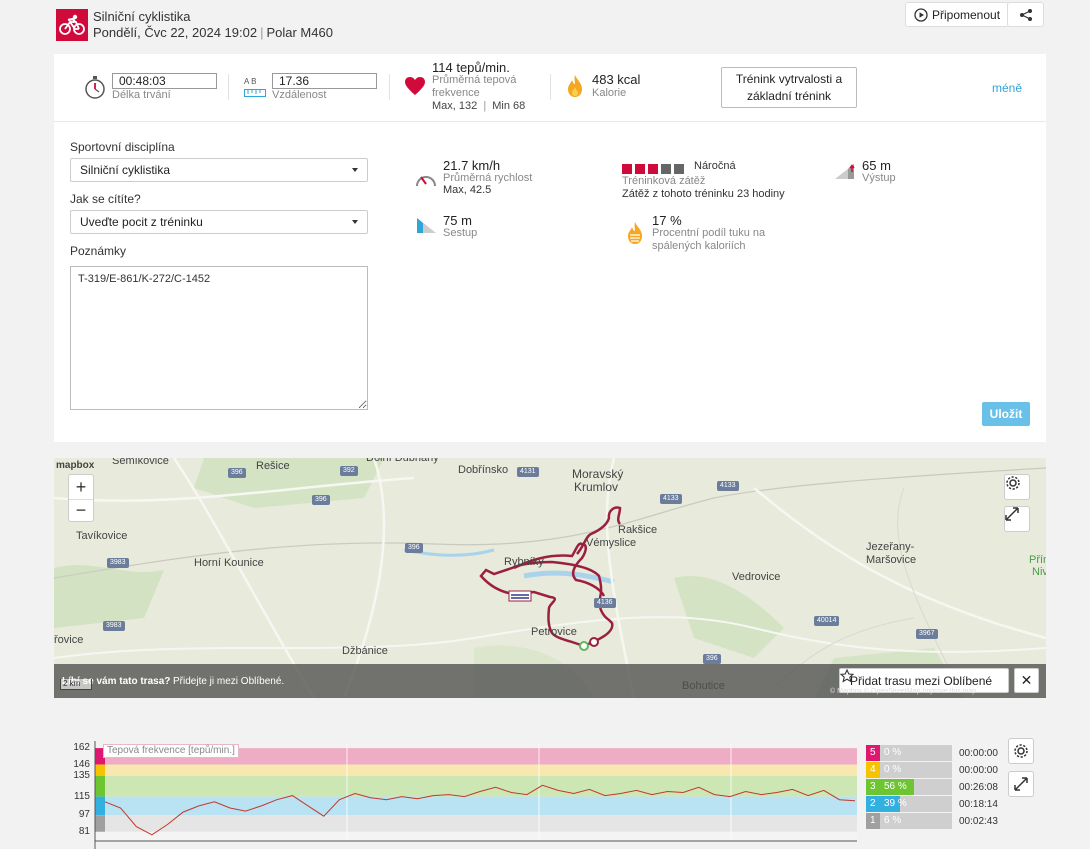 The height and width of the screenshot is (849, 1090). Describe the element at coordinates (528, 472) in the screenshot. I see `road-number: 4131` at that location.